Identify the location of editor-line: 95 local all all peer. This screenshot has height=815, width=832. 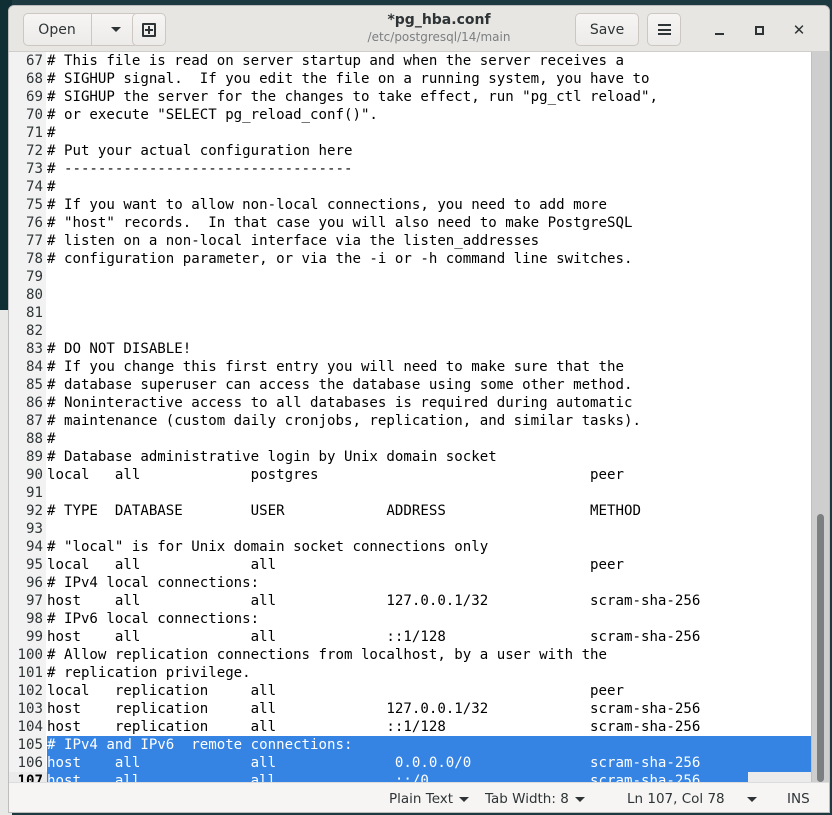
(414, 565).